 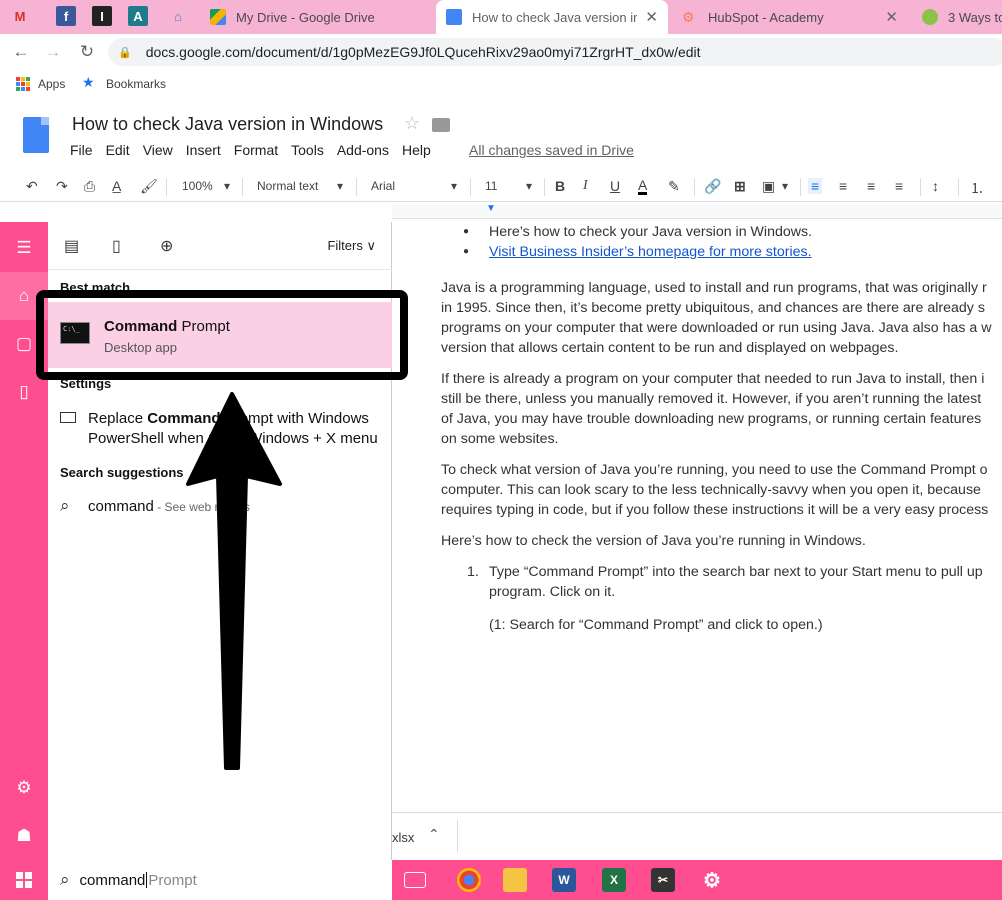 What do you see at coordinates (125, 52) in the screenshot?
I see `lock-icon: 🔒` at bounding box center [125, 52].